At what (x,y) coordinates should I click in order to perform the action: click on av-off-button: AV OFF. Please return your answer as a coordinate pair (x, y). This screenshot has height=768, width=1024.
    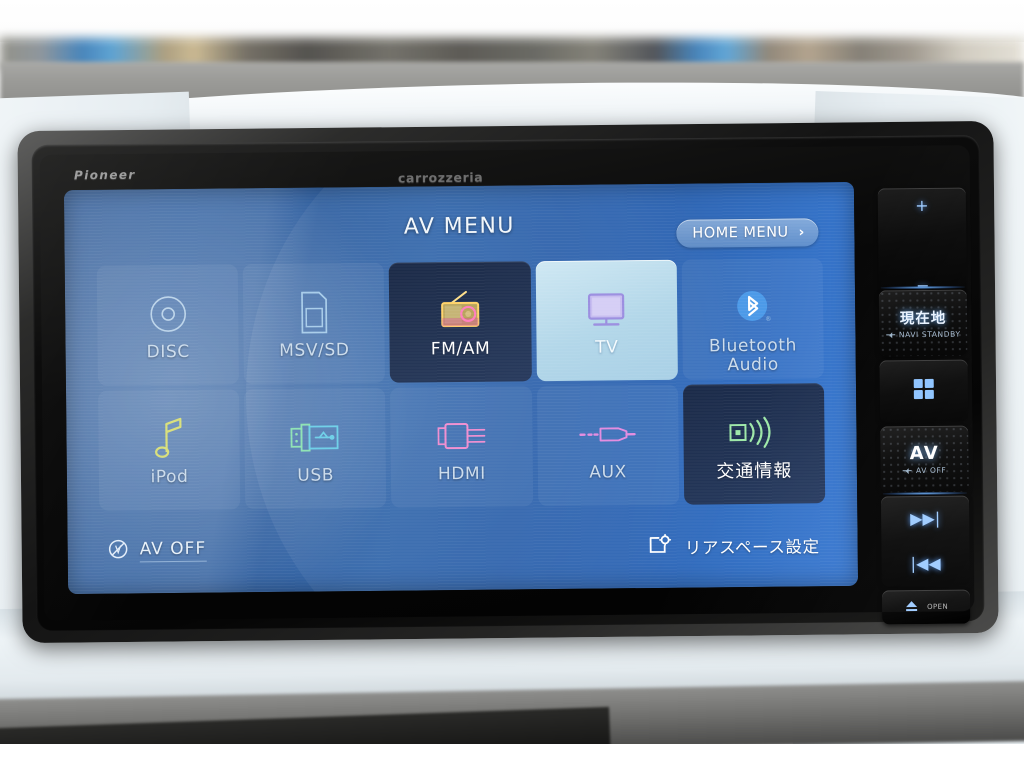
    Looking at the image, I should click on (157, 551).